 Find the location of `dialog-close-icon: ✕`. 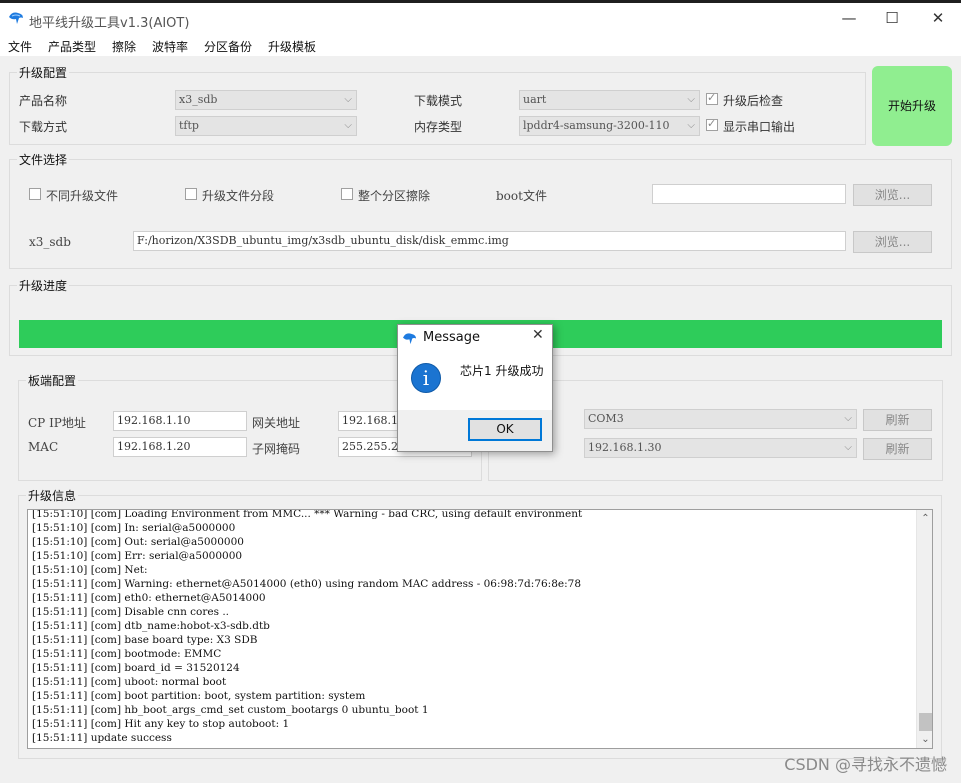

dialog-close-icon: ✕ is located at coordinates (538, 335).